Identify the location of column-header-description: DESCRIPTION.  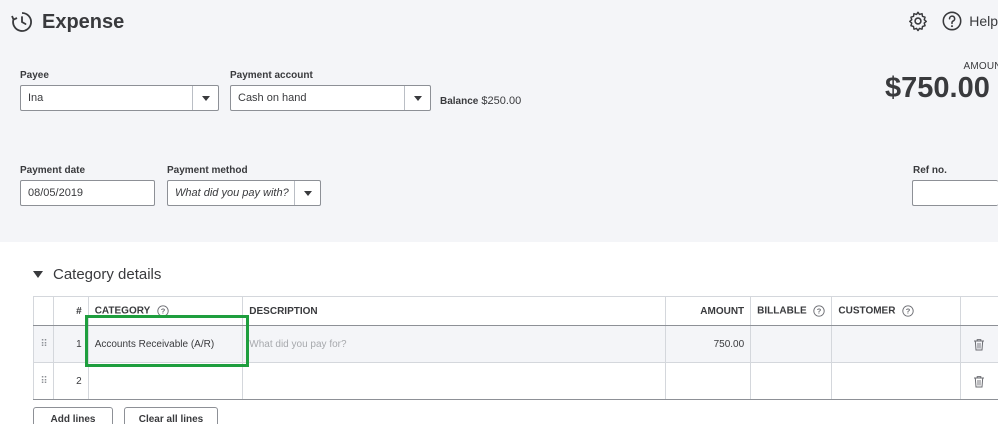
(454, 311).